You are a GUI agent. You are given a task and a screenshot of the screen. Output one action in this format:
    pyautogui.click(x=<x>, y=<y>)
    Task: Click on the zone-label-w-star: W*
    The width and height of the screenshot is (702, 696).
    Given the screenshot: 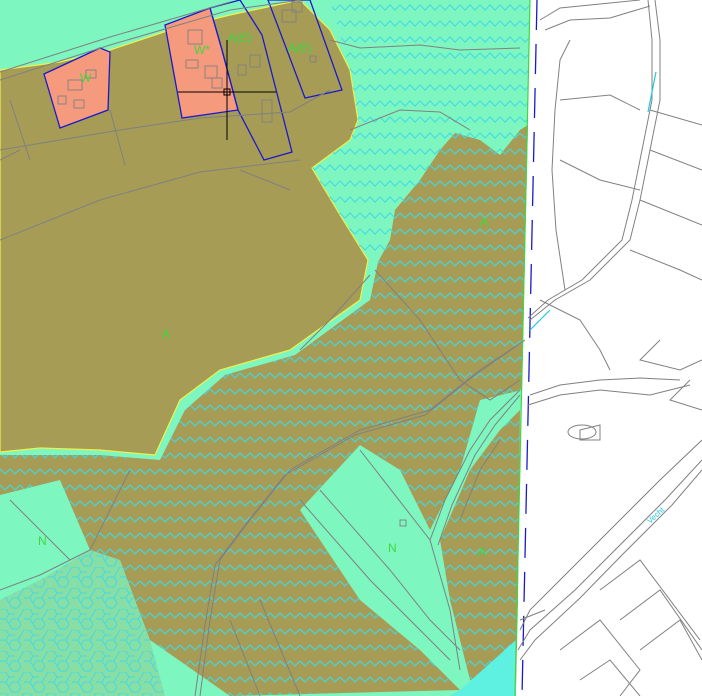 What is the action you would take?
    pyautogui.click(x=202, y=50)
    